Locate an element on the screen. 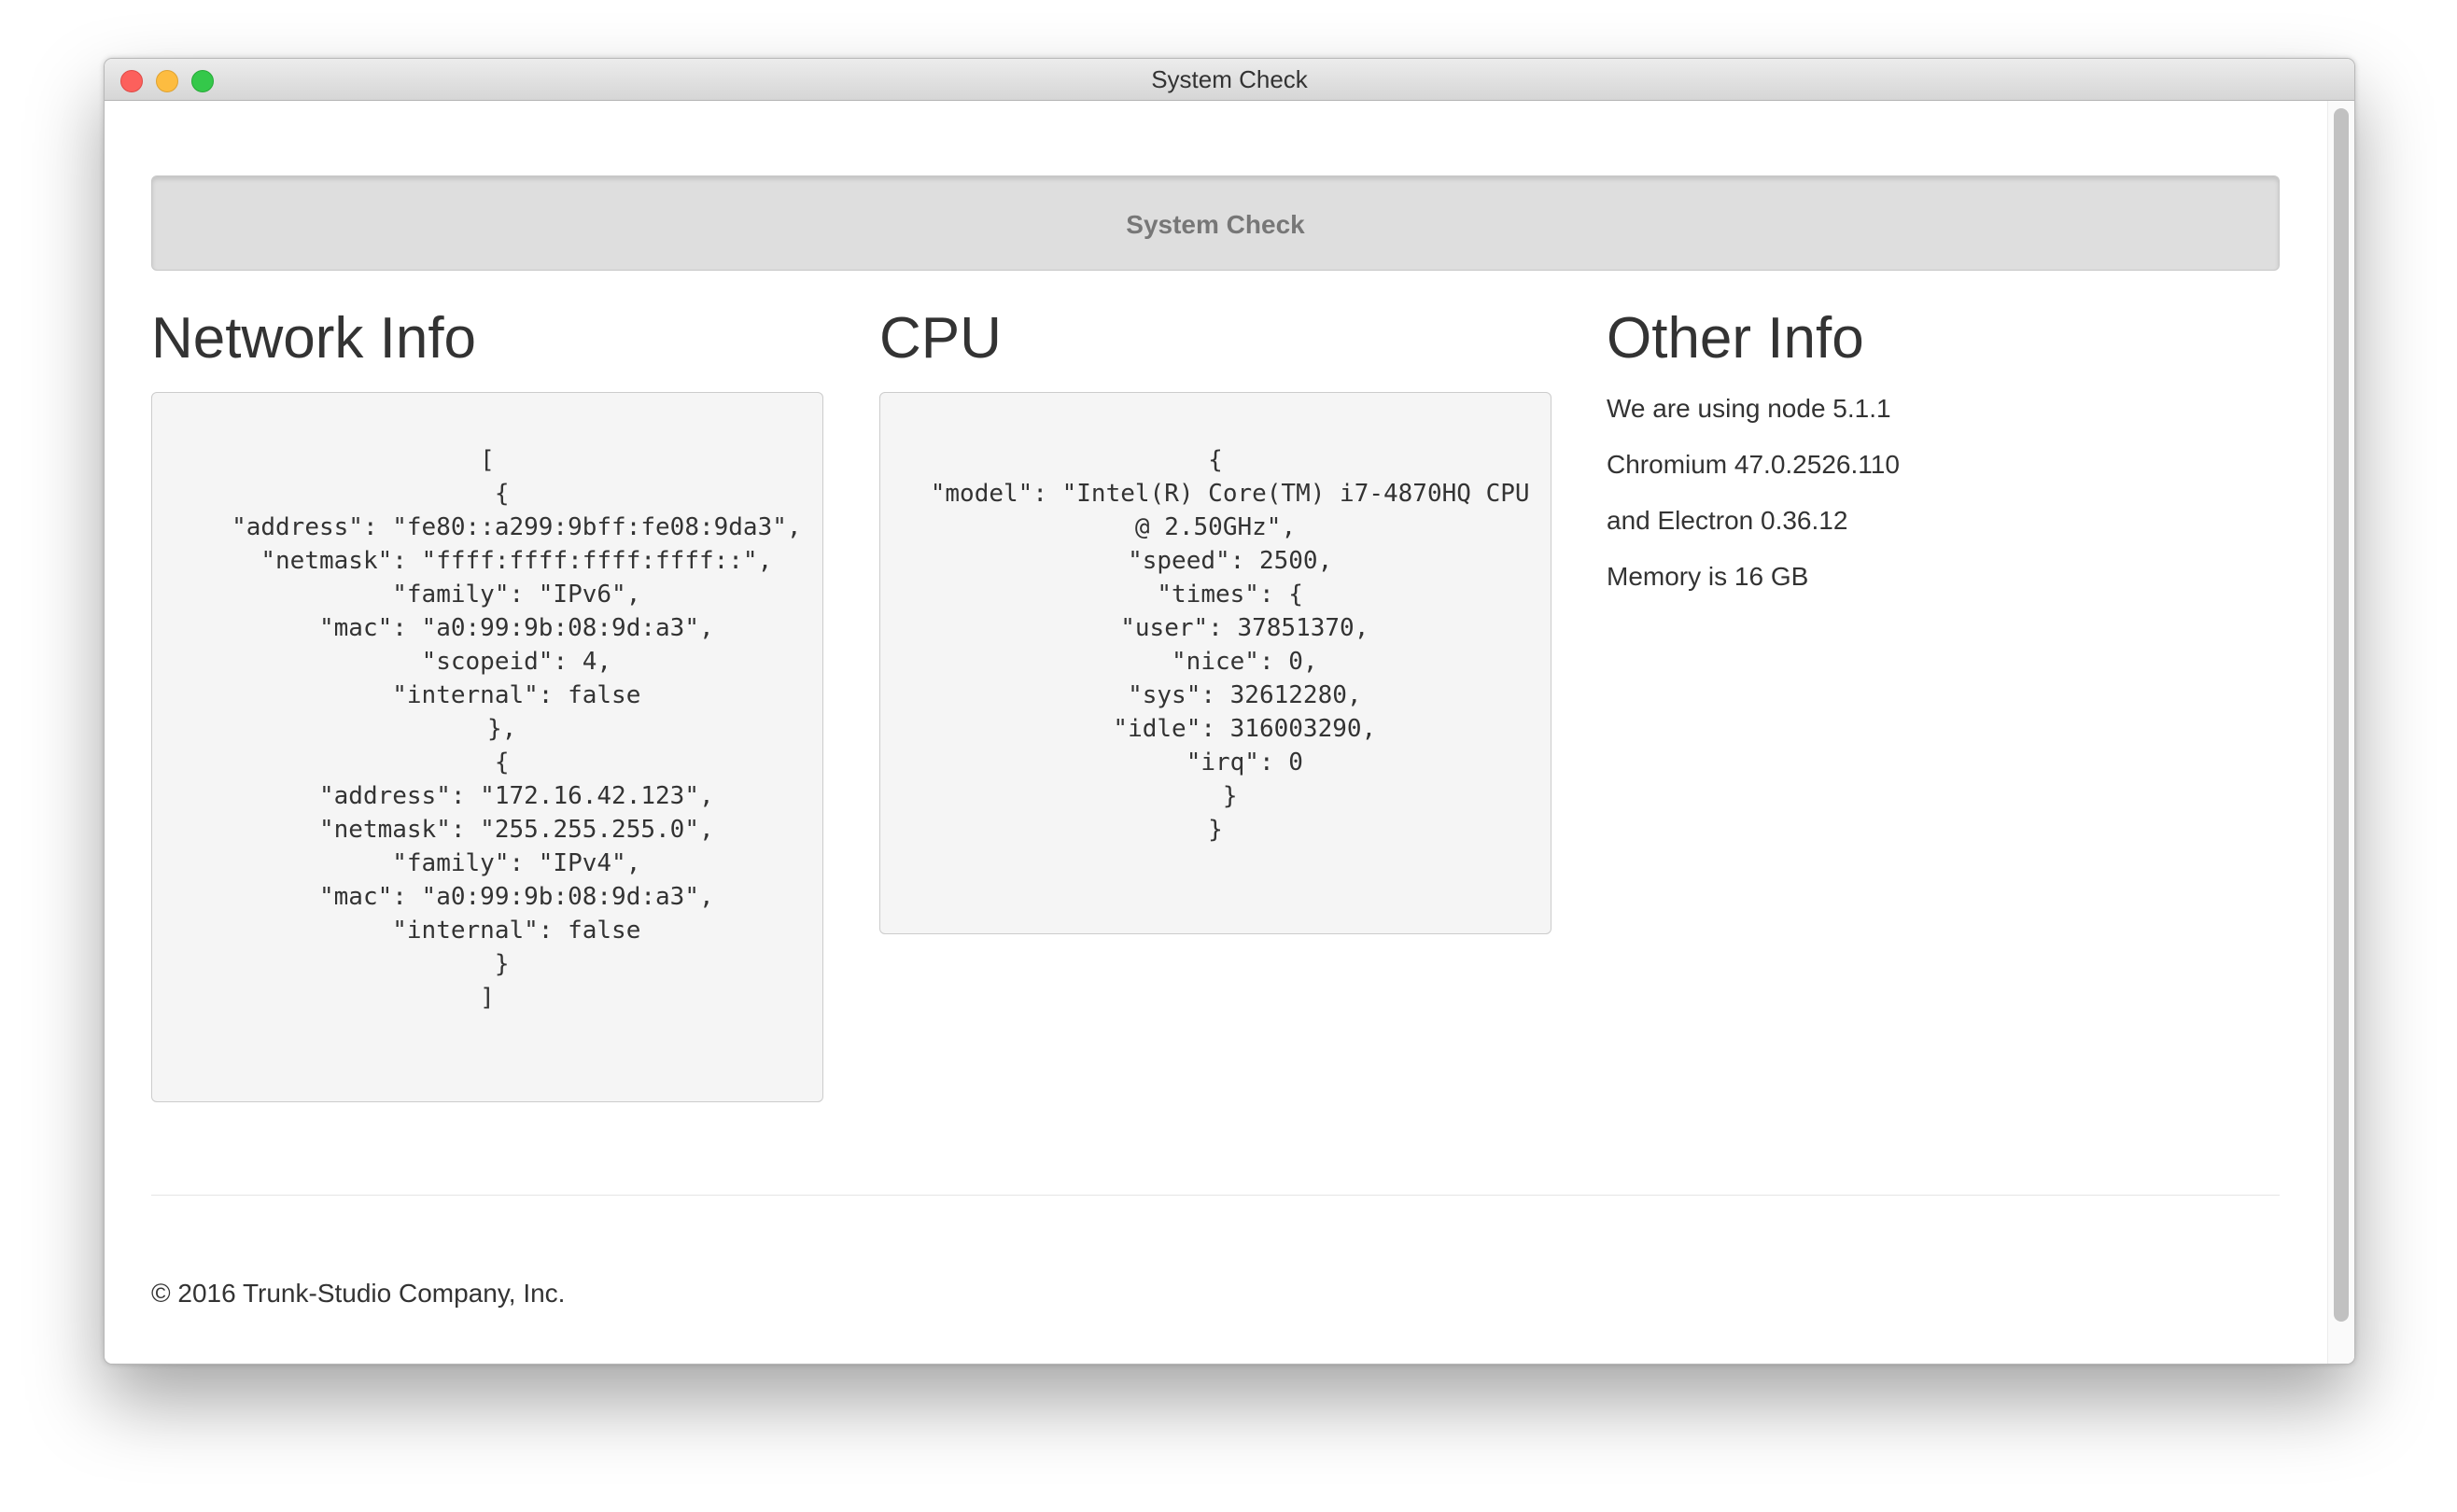  window-title: System Check is located at coordinates (1229, 79).